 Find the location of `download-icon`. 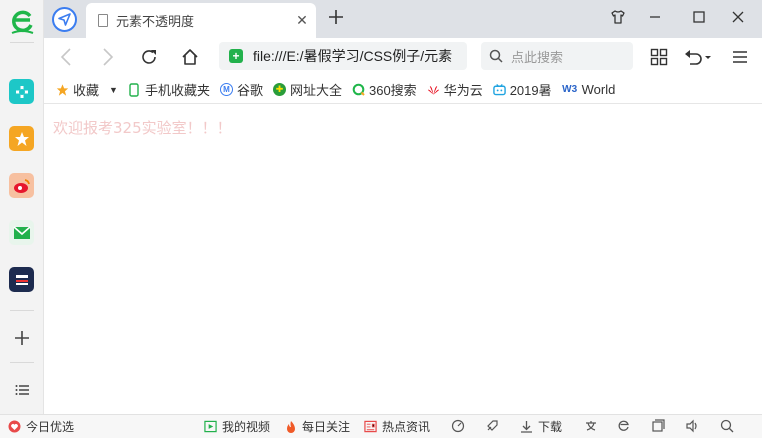

download-icon is located at coordinates (526, 426).